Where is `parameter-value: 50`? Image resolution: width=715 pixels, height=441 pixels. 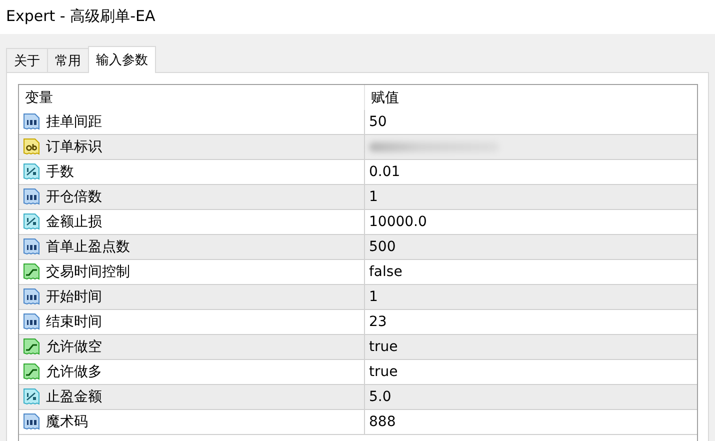 parameter-value: 50 is located at coordinates (378, 122).